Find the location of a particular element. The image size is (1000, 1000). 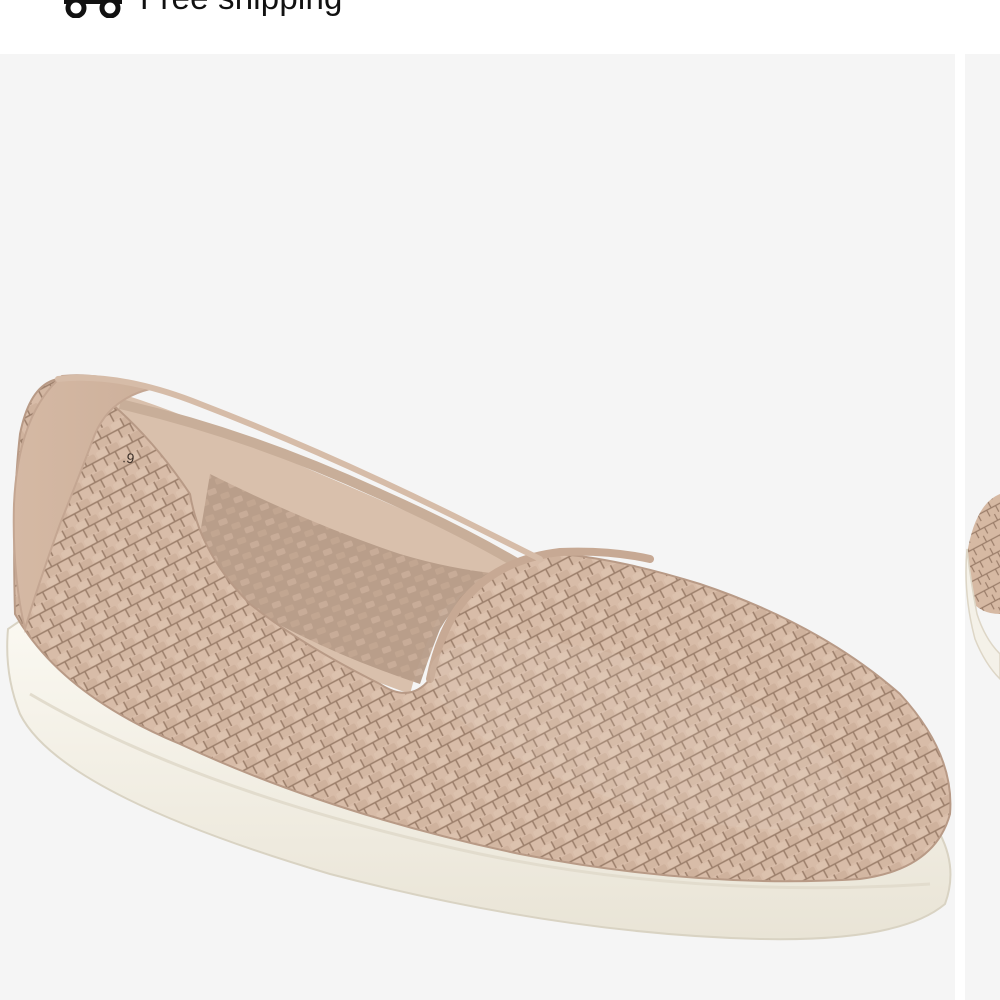

shipping-badge: Free shipping is located at coordinates (202, 9).